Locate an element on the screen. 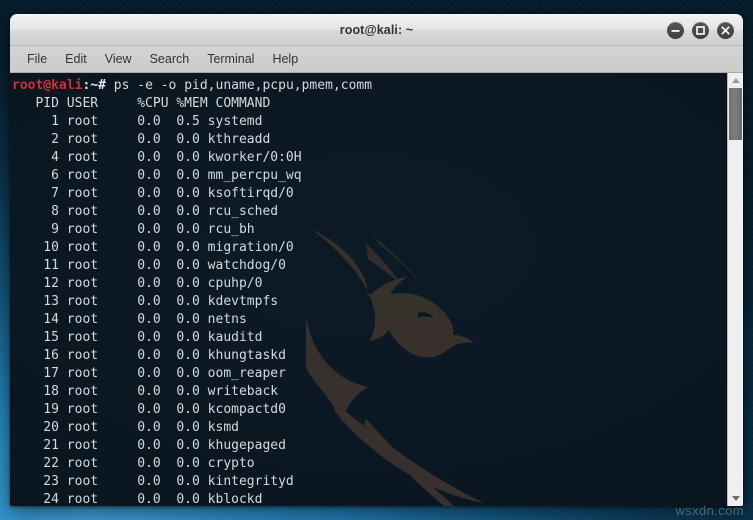 Image resolution: width=753 pixels, height=520 pixels. scrollbar-track is located at coordinates (735, 289).